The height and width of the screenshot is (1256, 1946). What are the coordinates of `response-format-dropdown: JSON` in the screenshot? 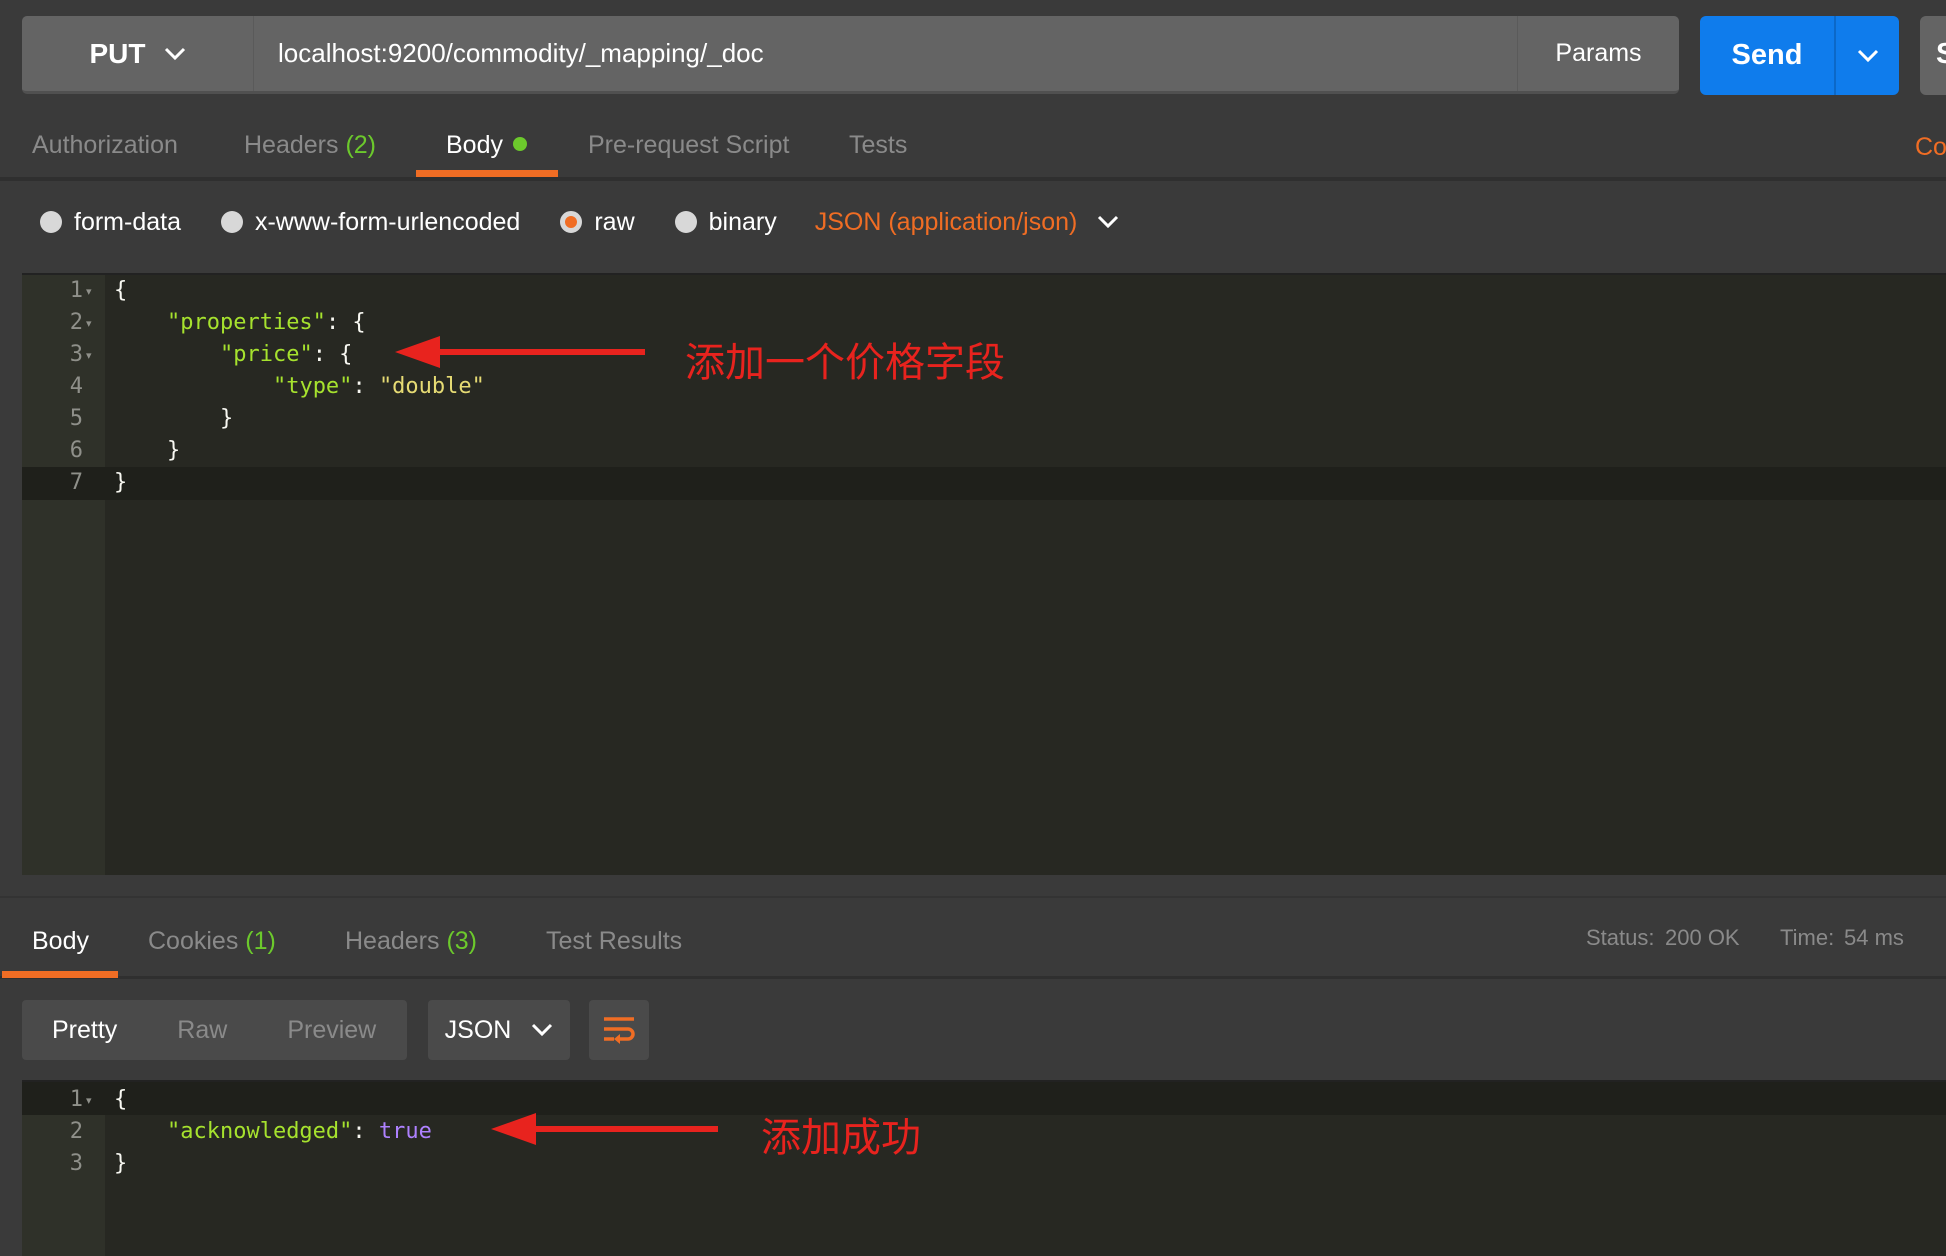 It's located at (499, 1030).